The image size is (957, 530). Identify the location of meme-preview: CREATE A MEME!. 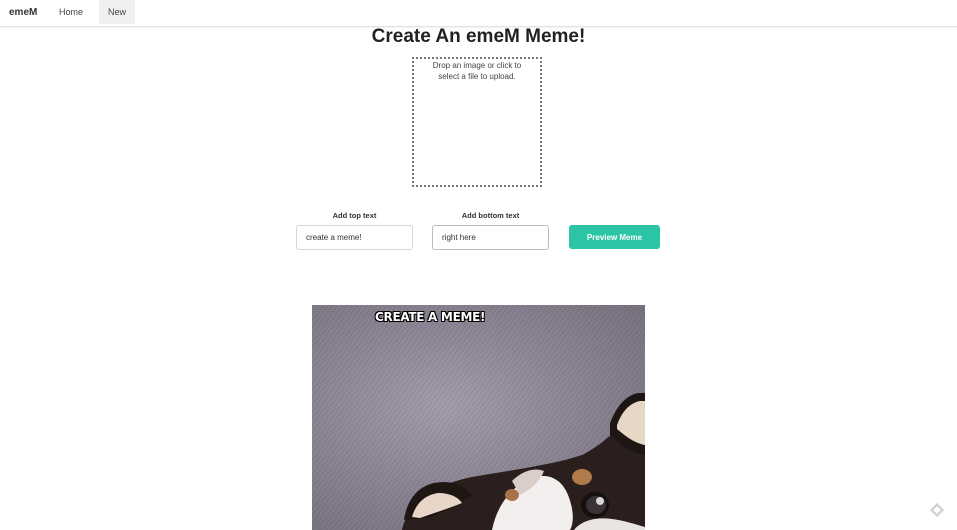
(478, 417).